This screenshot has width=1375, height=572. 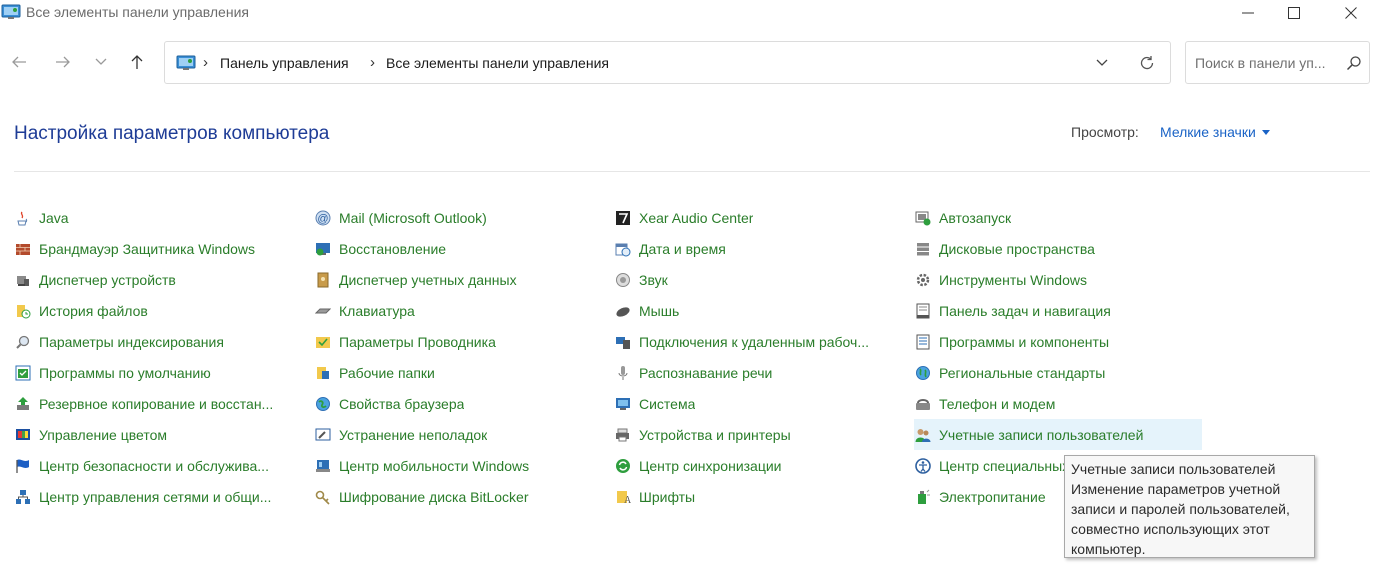 What do you see at coordinates (93, 310) in the screenshot?
I see `item-label: История файлов` at bounding box center [93, 310].